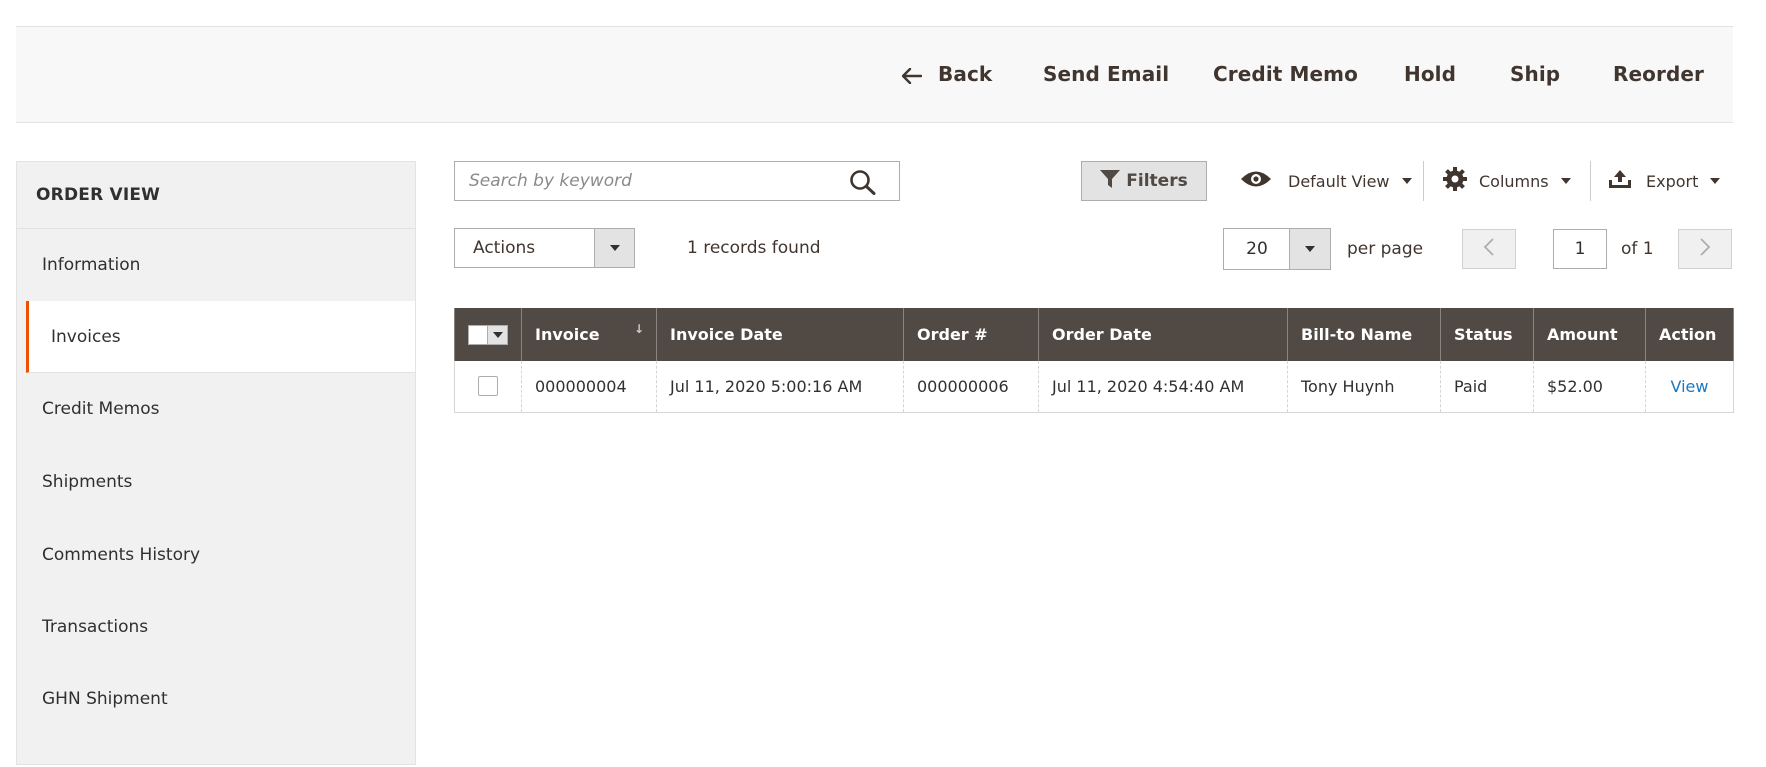  I want to click on actions-toggle, so click(614, 248).